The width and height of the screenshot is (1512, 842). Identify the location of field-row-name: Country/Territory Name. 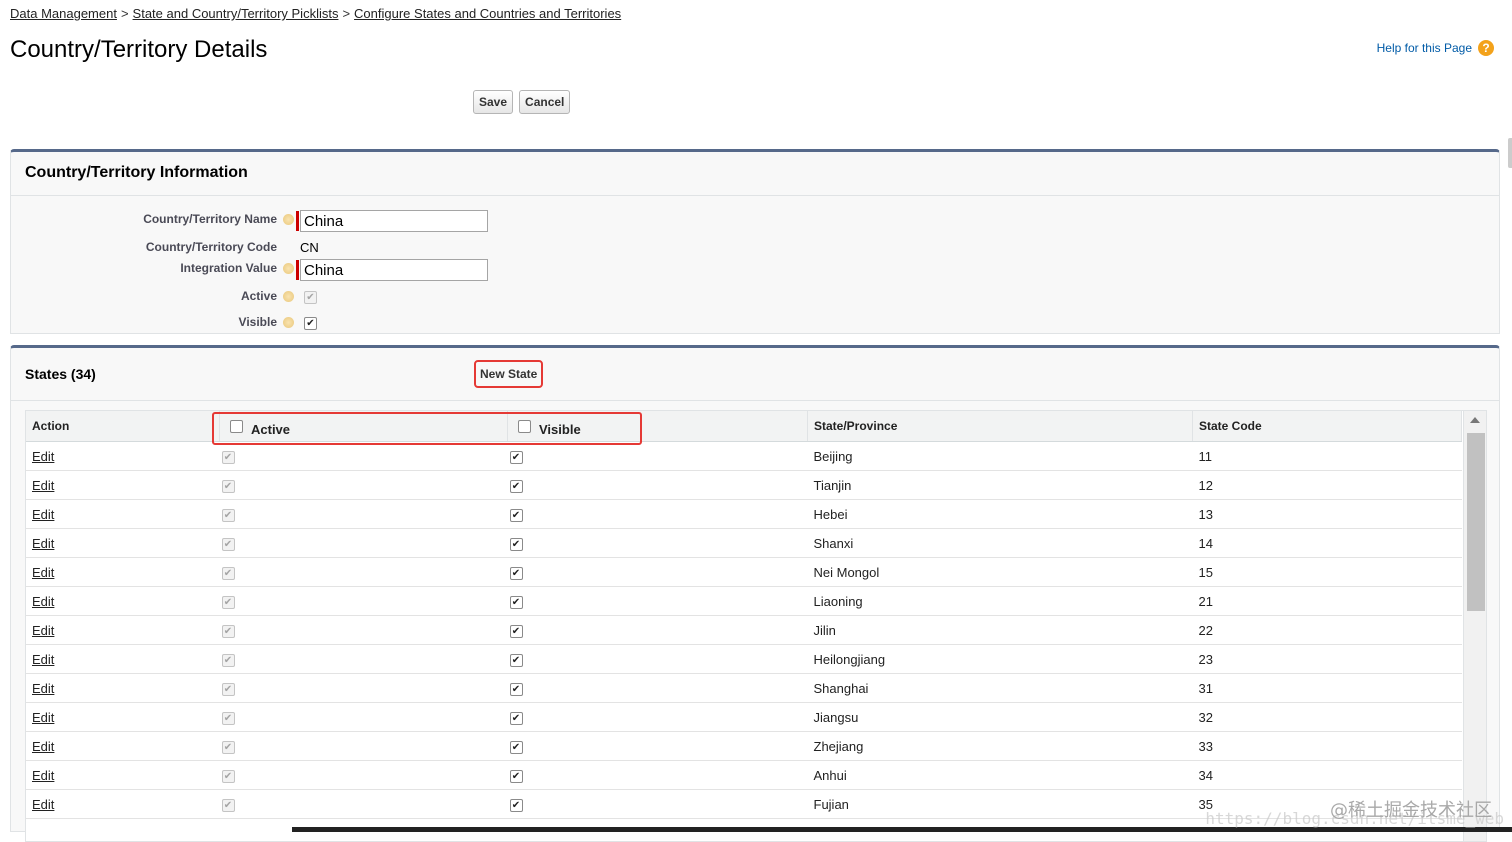
(311, 220).